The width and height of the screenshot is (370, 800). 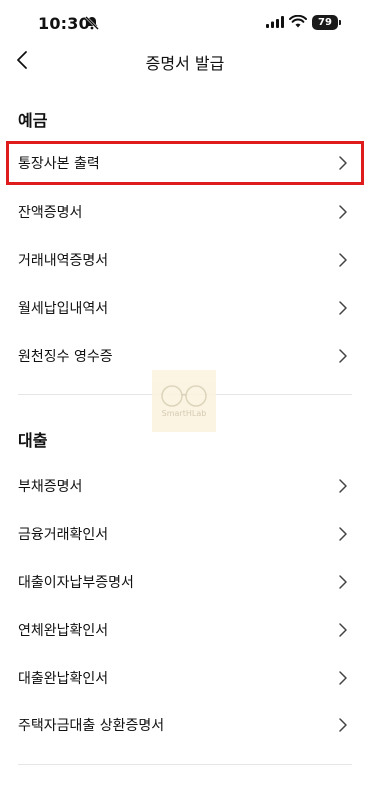 I want to click on page-title: 증명서 발급, so click(x=185, y=63).